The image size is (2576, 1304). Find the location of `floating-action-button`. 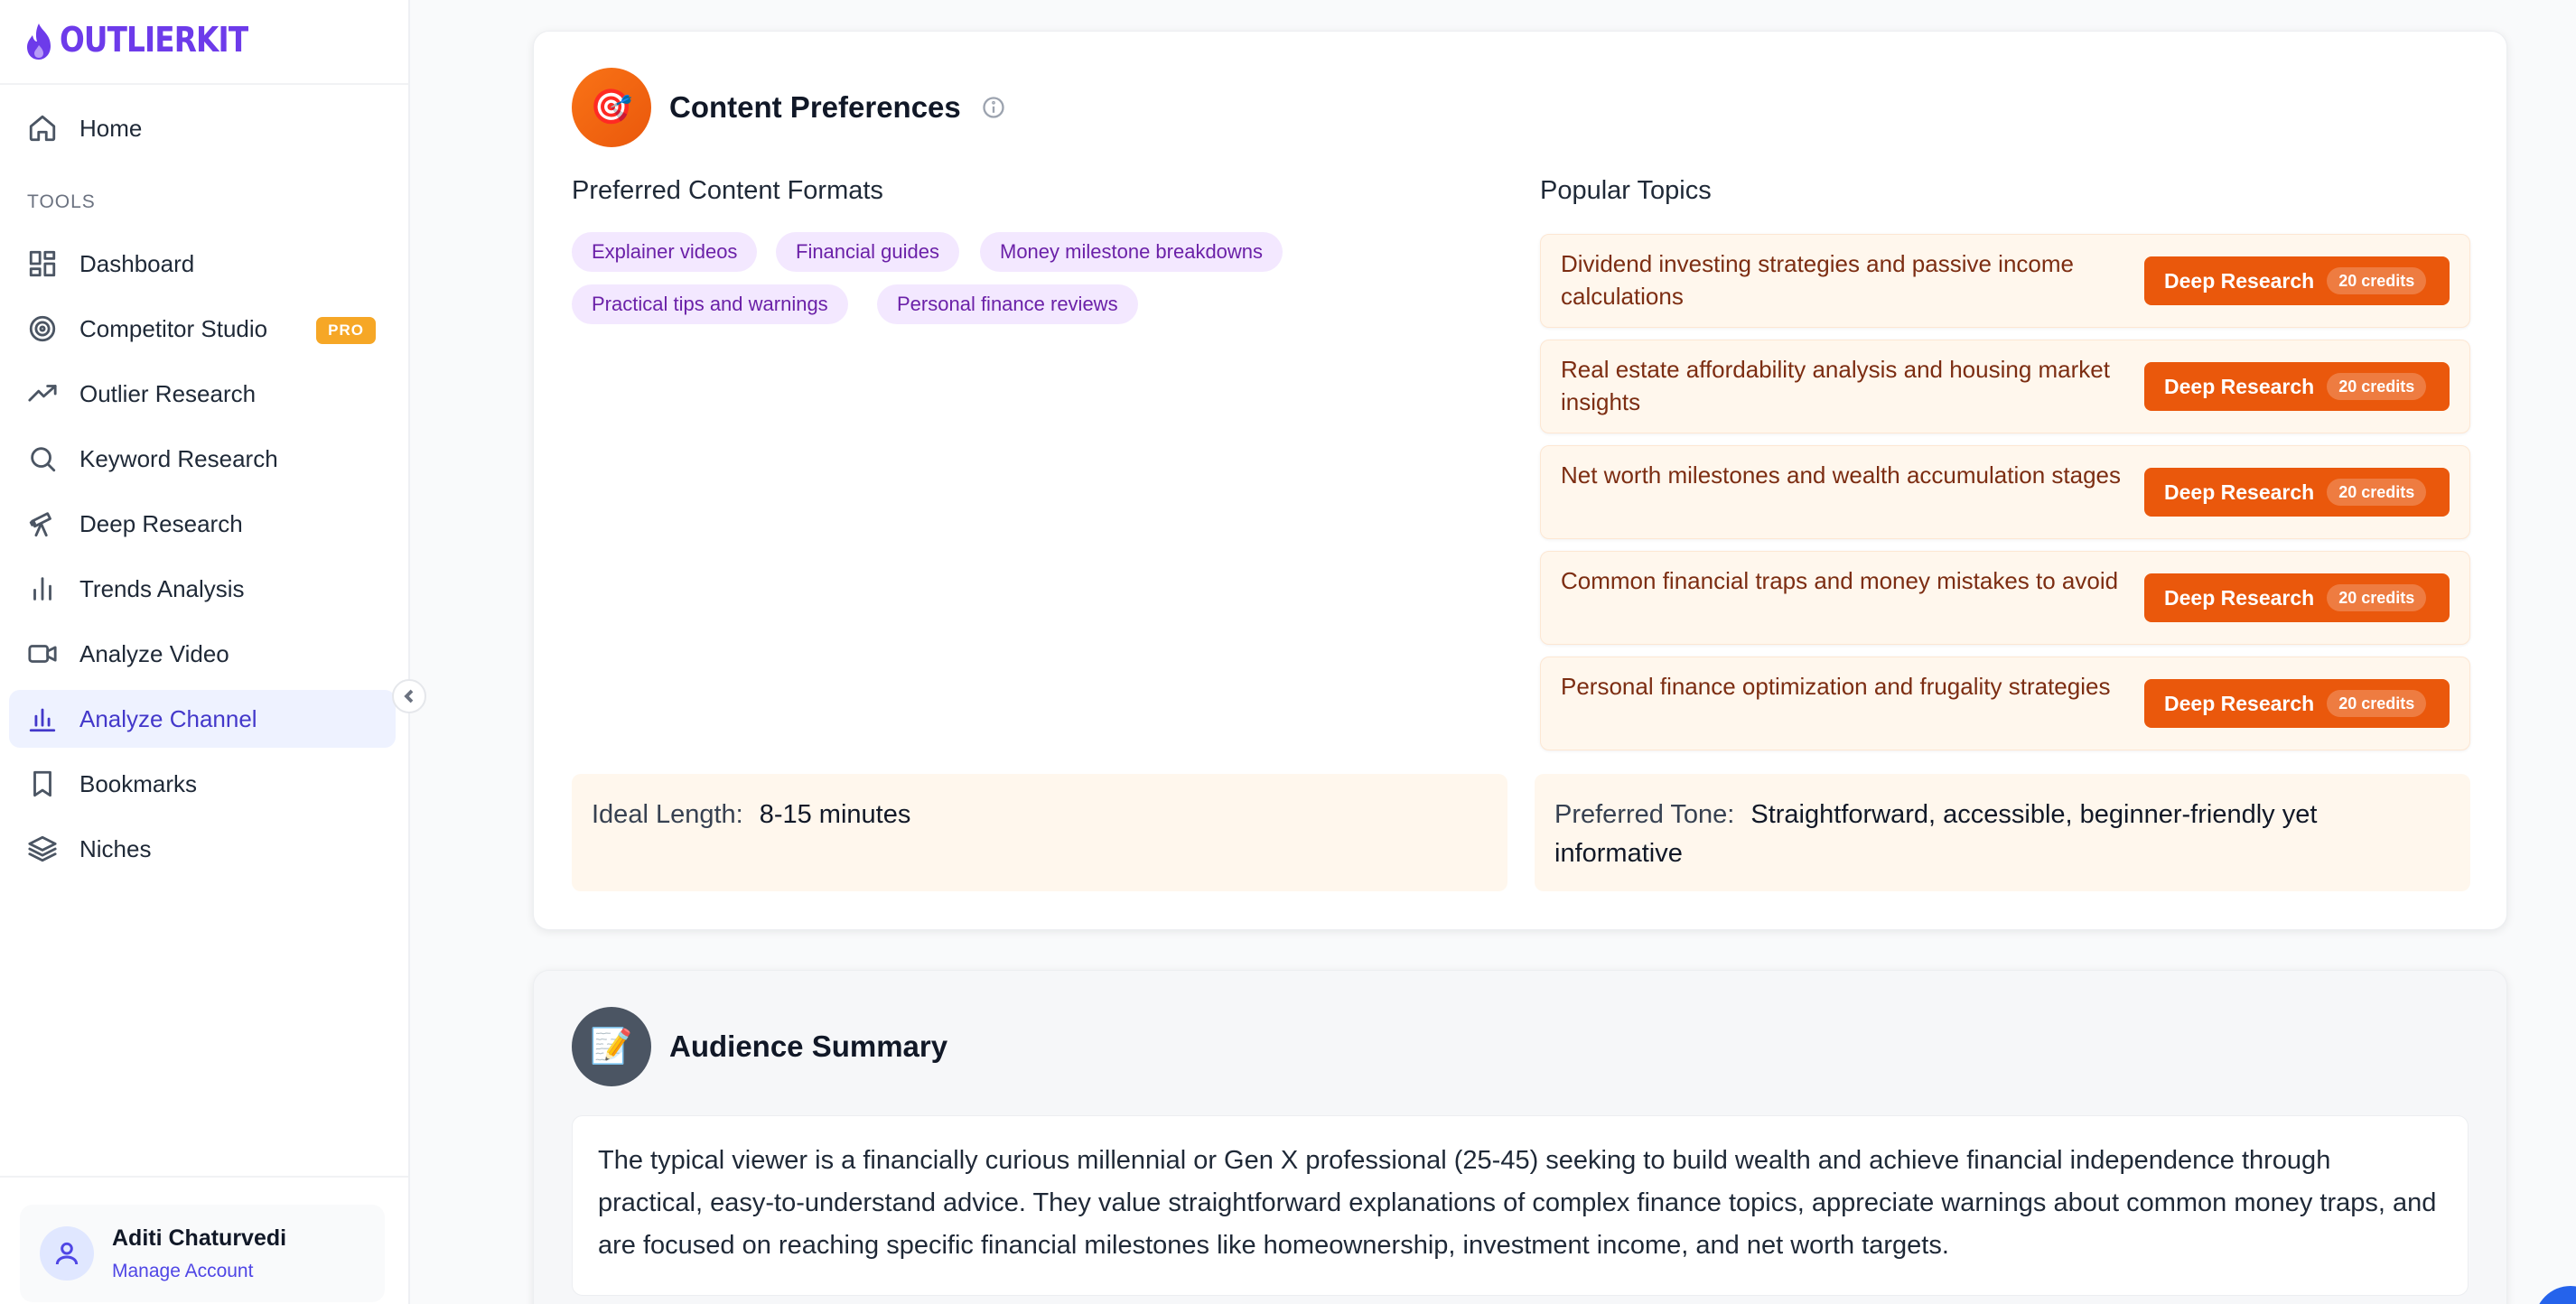

floating-action-button is located at coordinates (2555, 1295).